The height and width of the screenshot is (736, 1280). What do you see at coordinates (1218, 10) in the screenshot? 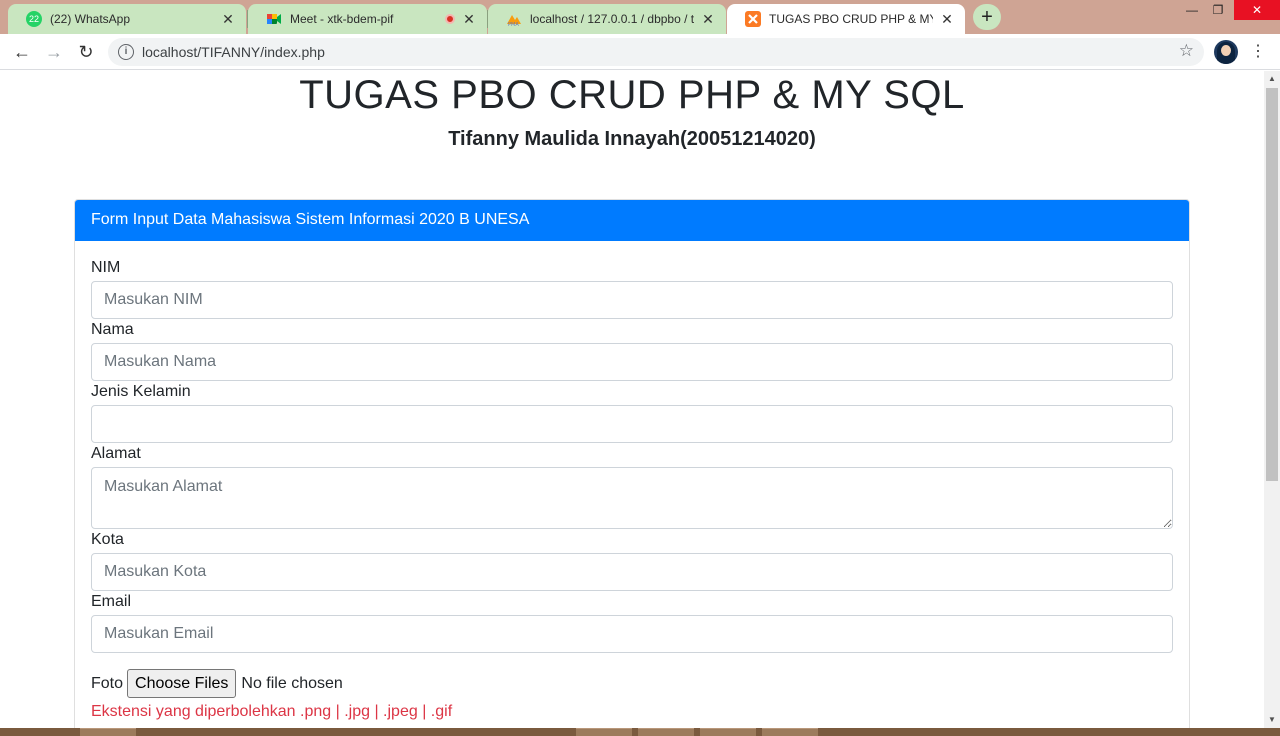
I see `restore-window-button: ❐` at bounding box center [1218, 10].